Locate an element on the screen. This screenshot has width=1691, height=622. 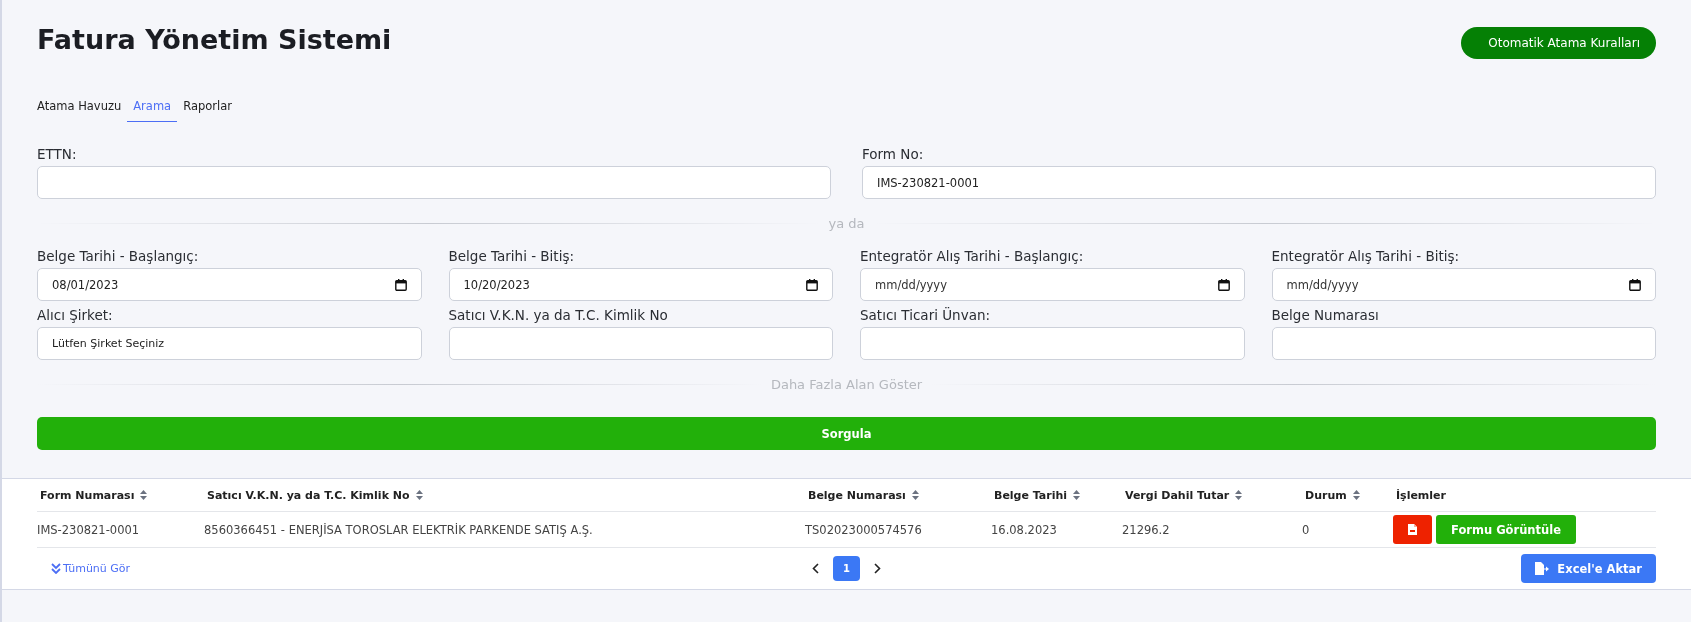
text-input: IMS-230821-0001 is located at coordinates (1259, 182).